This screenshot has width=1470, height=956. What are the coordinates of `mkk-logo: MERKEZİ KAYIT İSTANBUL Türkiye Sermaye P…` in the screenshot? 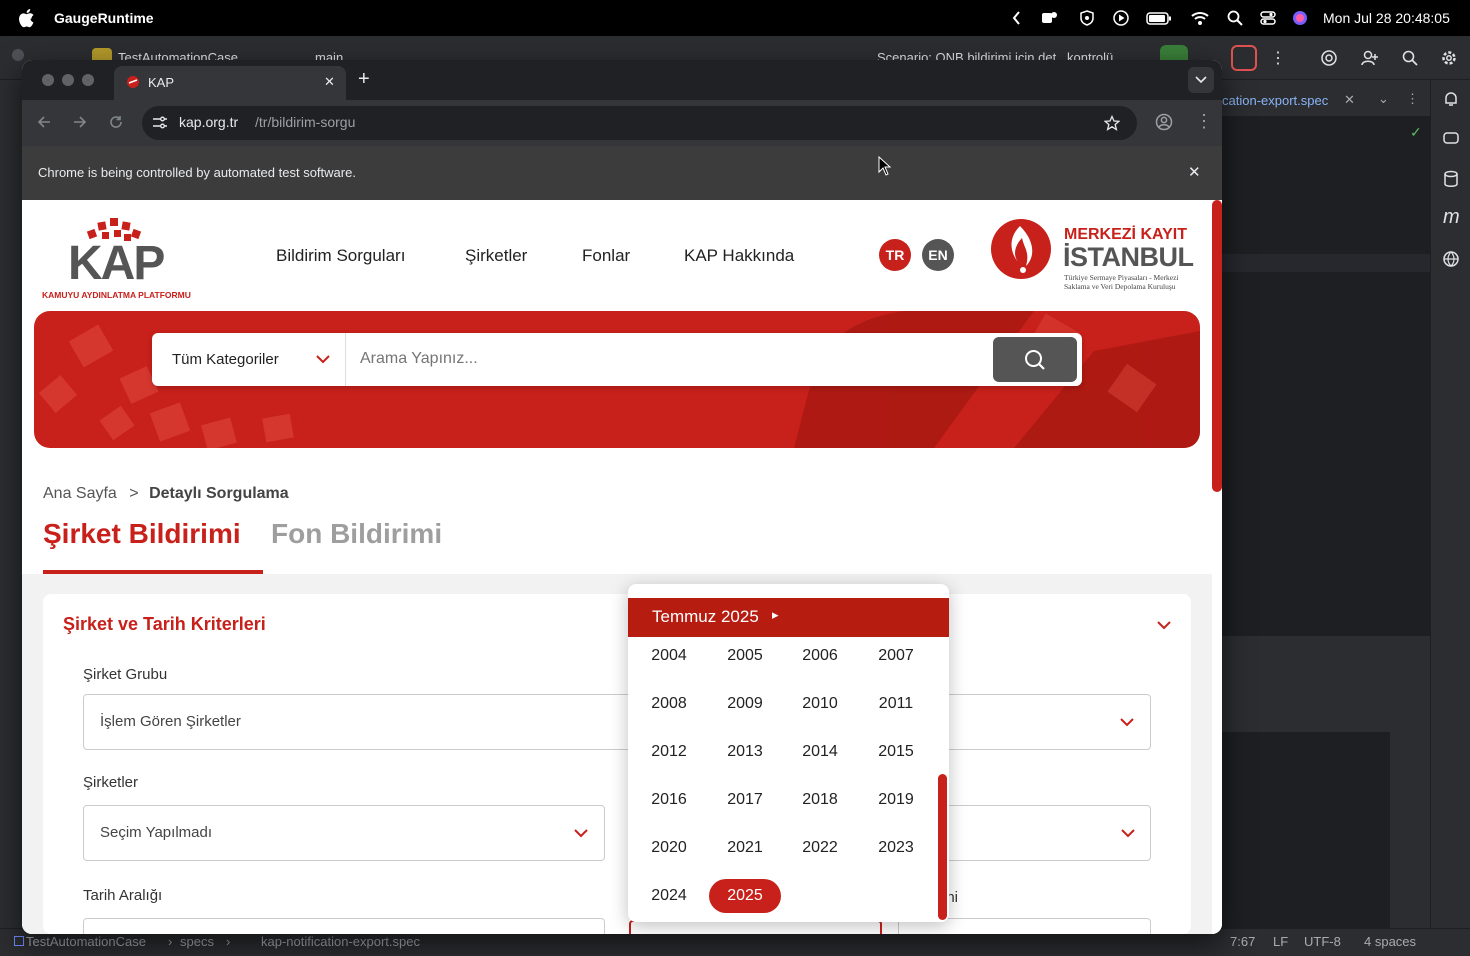 It's located at (1092, 256).